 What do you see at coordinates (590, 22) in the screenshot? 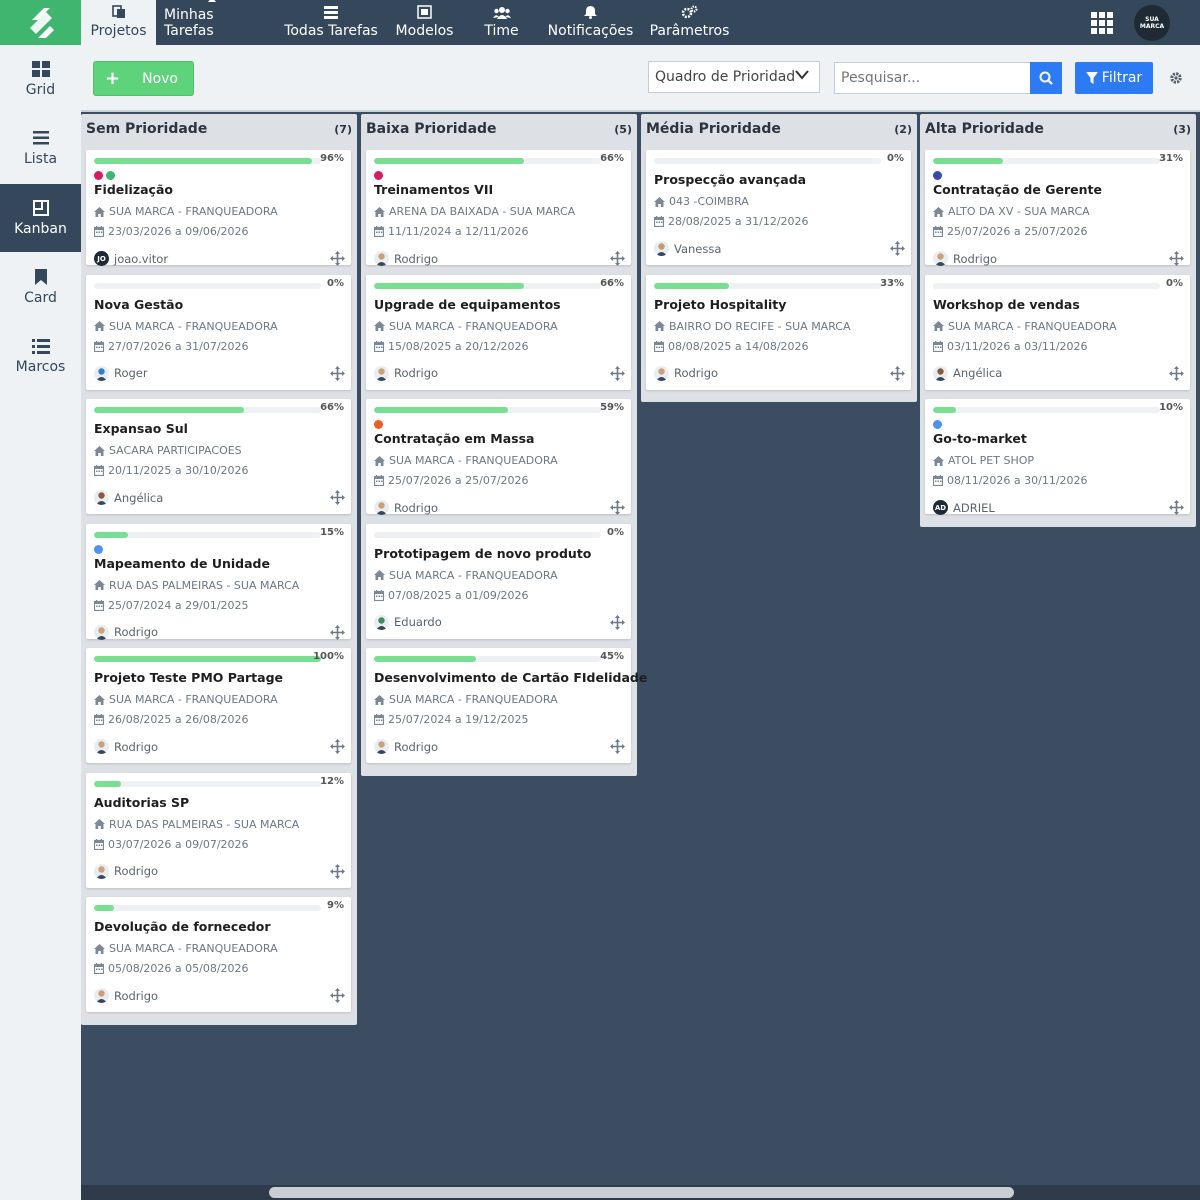
I see `nav-notificacoes: Notificações` at bounding box center [590, 22].